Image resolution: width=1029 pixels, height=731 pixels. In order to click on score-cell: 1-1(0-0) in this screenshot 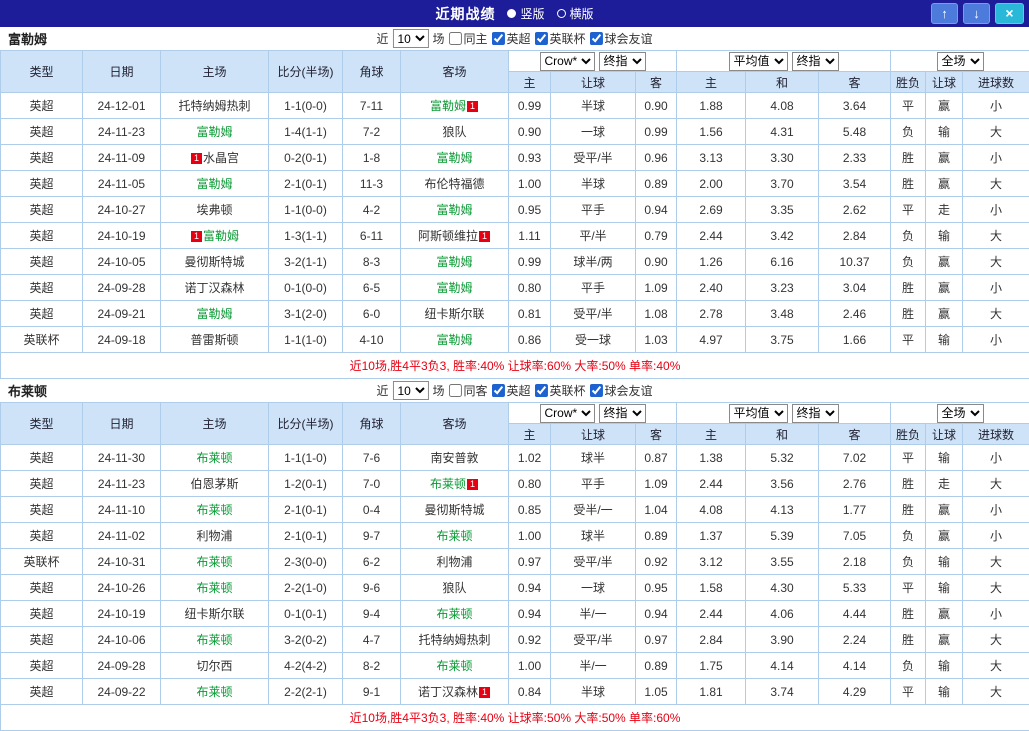, I will do `click(305, 105)`.